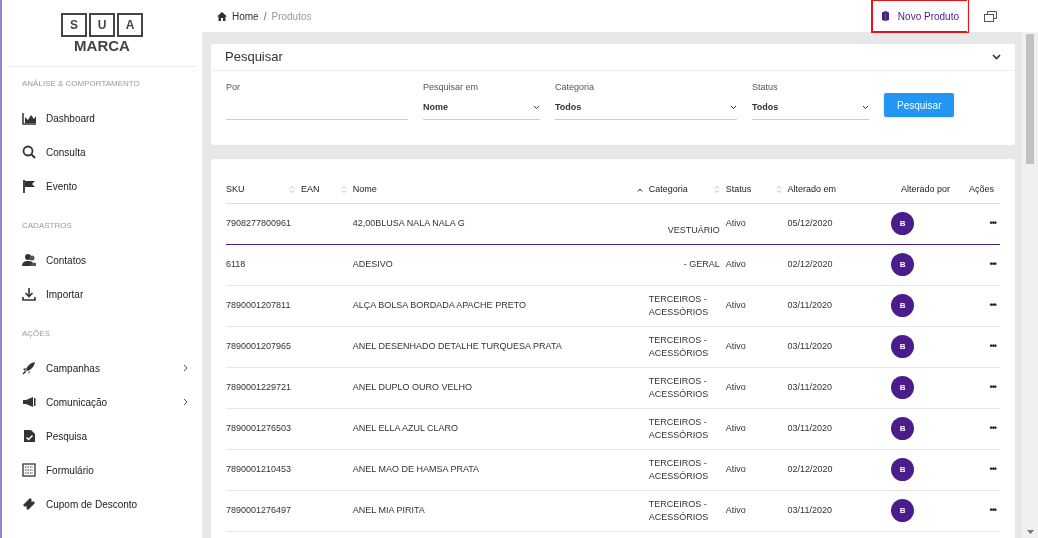  I want to click on breadcrumb-link: Home, so click(245, 16).